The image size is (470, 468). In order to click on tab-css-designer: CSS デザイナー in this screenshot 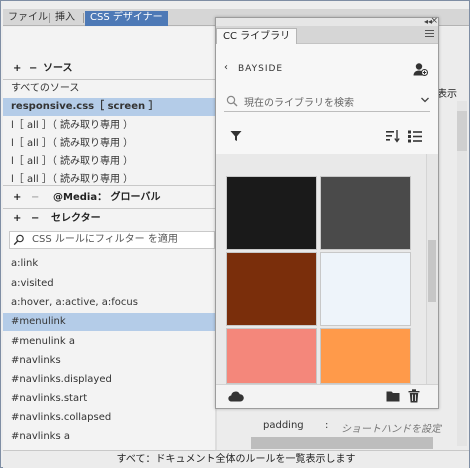, I will do `click(126, 18)`.